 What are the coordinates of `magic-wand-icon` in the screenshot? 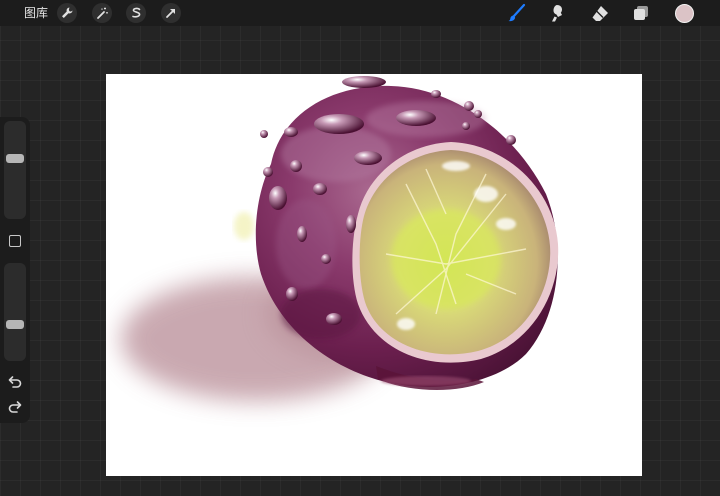 It's located at (102, 13).